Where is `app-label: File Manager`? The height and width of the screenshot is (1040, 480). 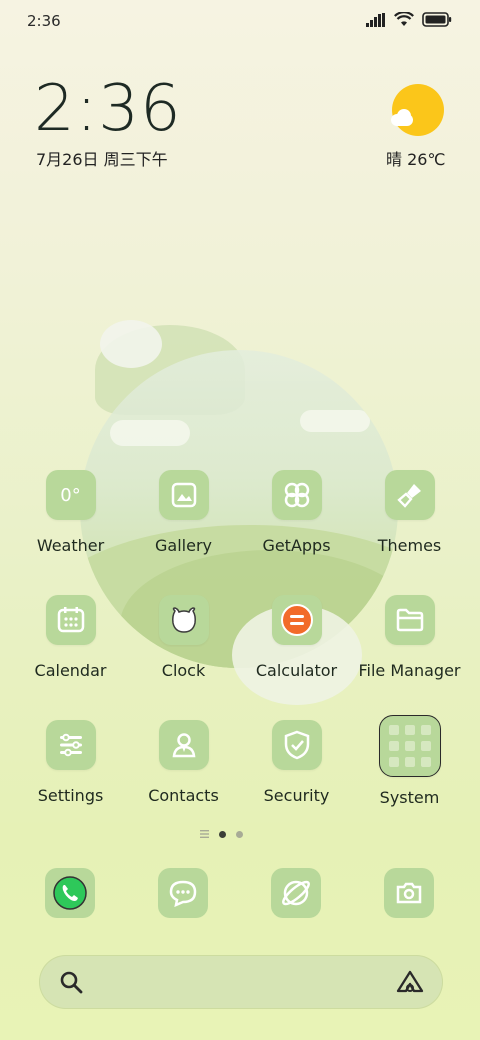
app-label: File Manager is located at coordinates (409, 670).